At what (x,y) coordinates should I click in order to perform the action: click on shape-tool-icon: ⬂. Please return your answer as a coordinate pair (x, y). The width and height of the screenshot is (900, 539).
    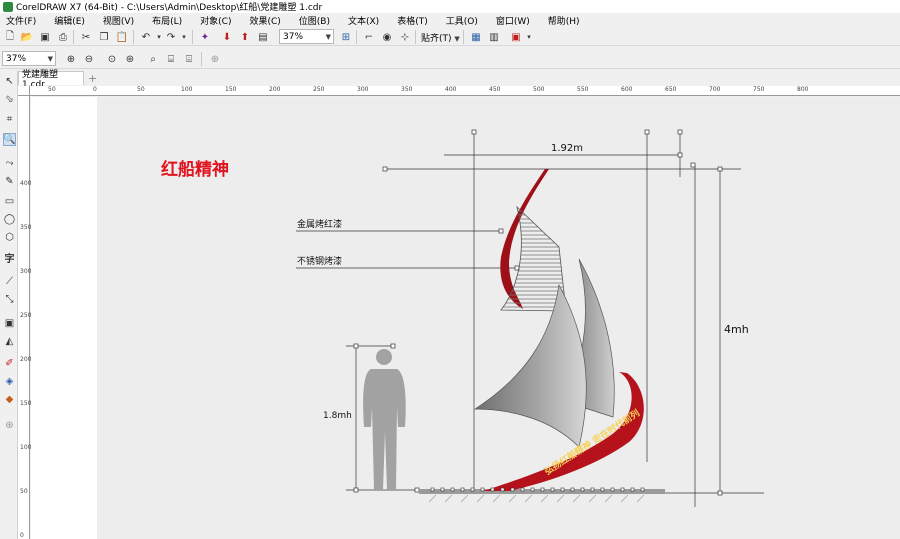
    Looking at the image, I should click on (9, 99).